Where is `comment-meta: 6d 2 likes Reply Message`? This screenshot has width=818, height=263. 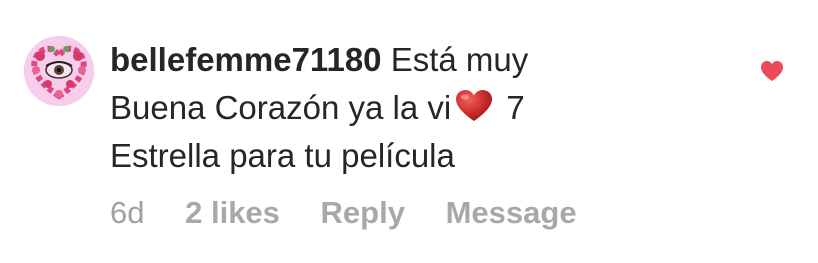 comment-meta: 6d 2 likes Reply Message is located at coordinates (359, 213).